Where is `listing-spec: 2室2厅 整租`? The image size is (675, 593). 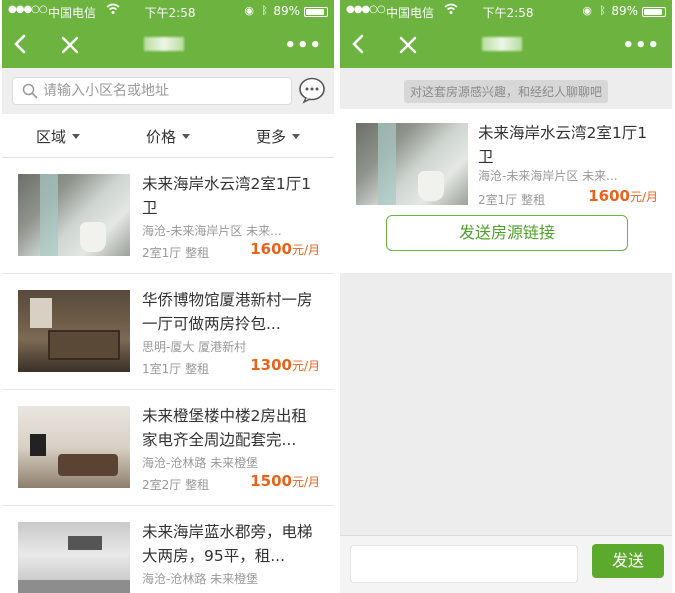 listing-spec: 2室2厅 整租 is located at coordinates (176, 485).